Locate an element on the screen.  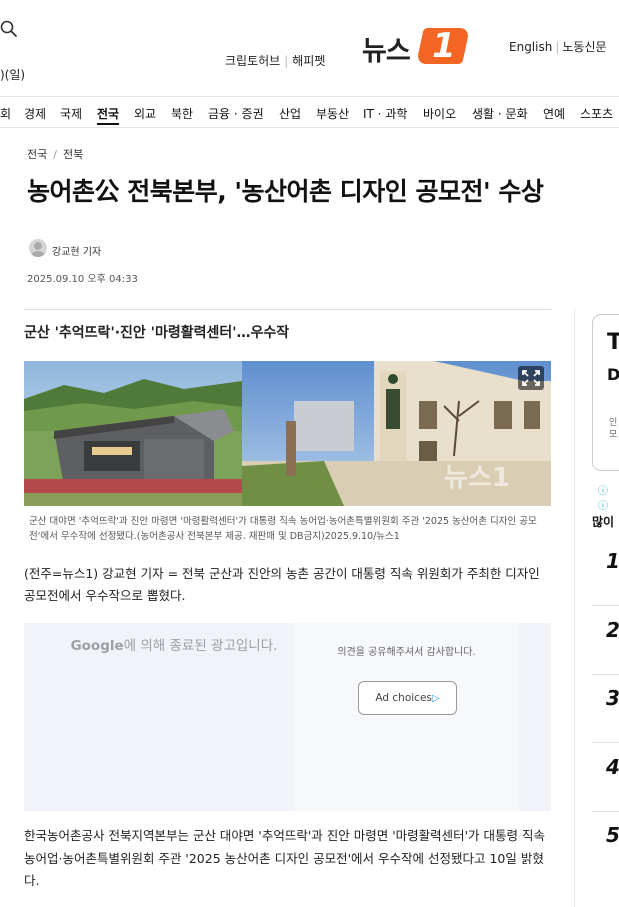
ad-closed-message: Google에 의해 종료된 광고입니다. is located at coordinates (174, 646).